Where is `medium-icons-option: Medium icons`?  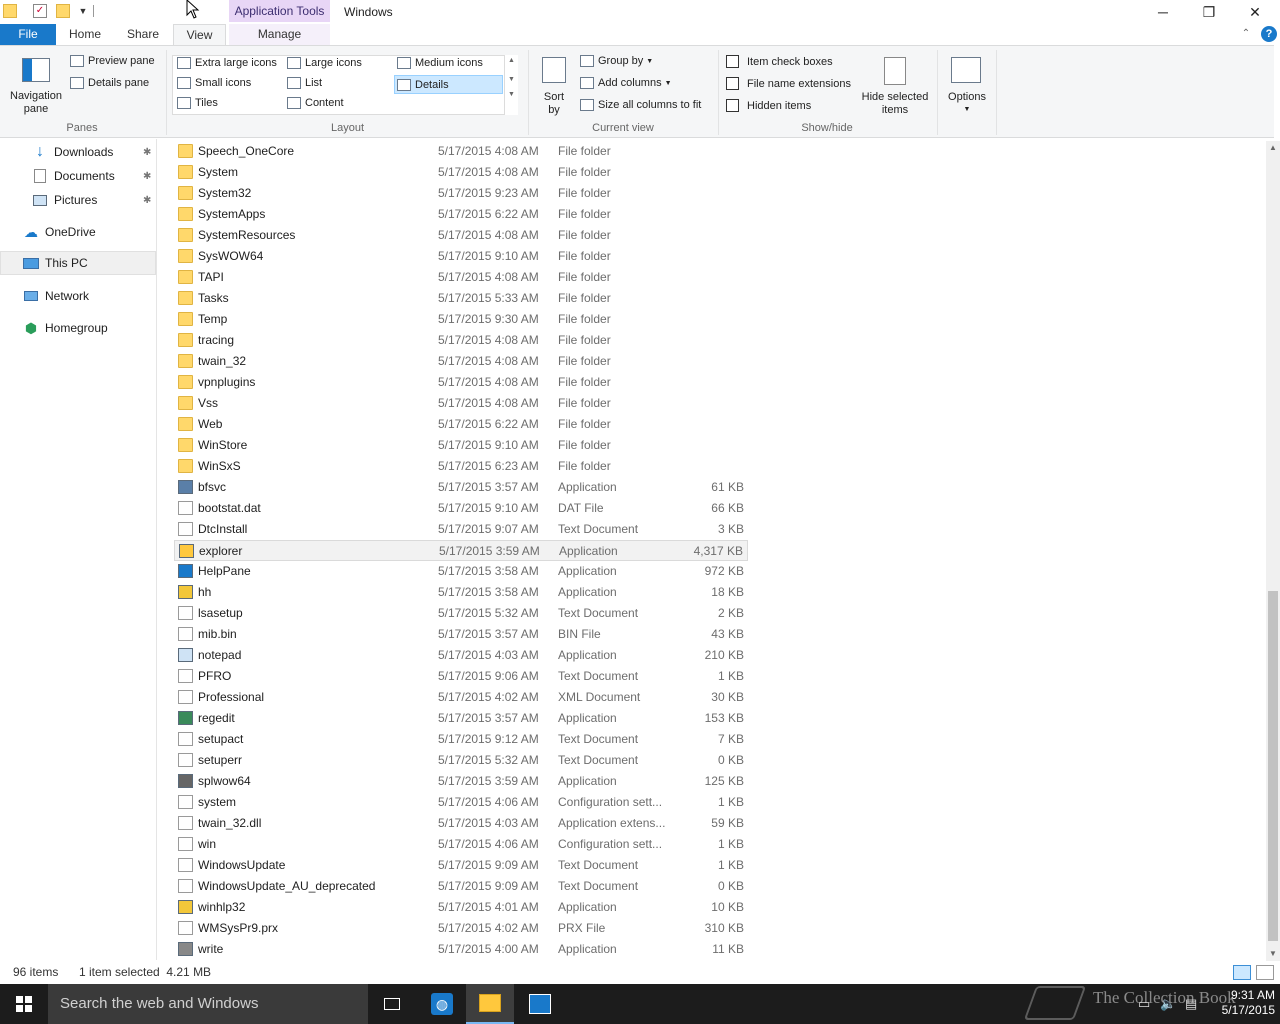 medium-icons-option: Medium icons is located at coordinates (440, 63).